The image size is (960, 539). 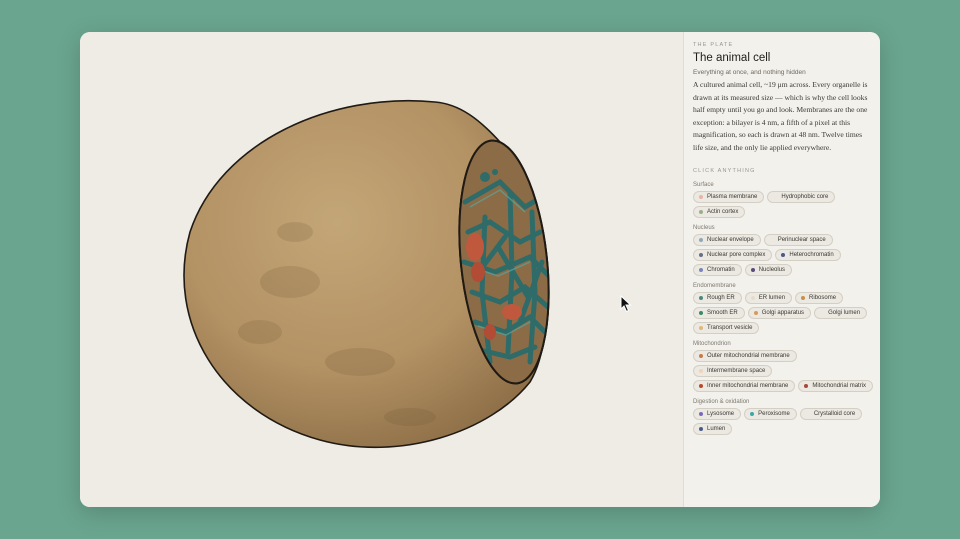 I want to click on organelle-chip: Hydrophobic core, so click(x=801, y=197).